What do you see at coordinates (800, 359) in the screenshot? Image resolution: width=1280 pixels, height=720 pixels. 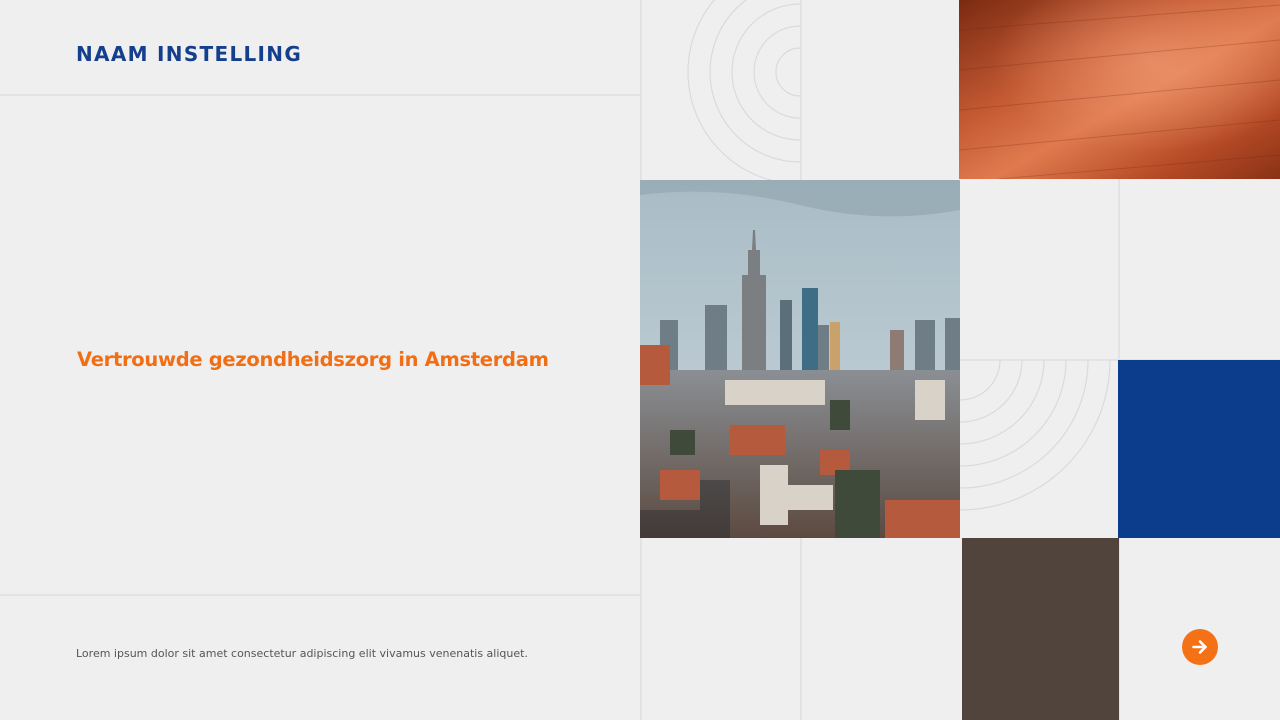 I see `city-skyline-image` at bounding box center [800, 359].